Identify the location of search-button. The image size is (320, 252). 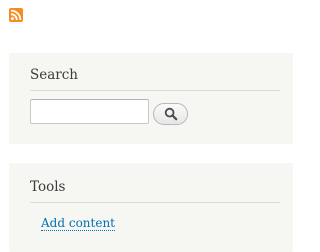
(170, 114).